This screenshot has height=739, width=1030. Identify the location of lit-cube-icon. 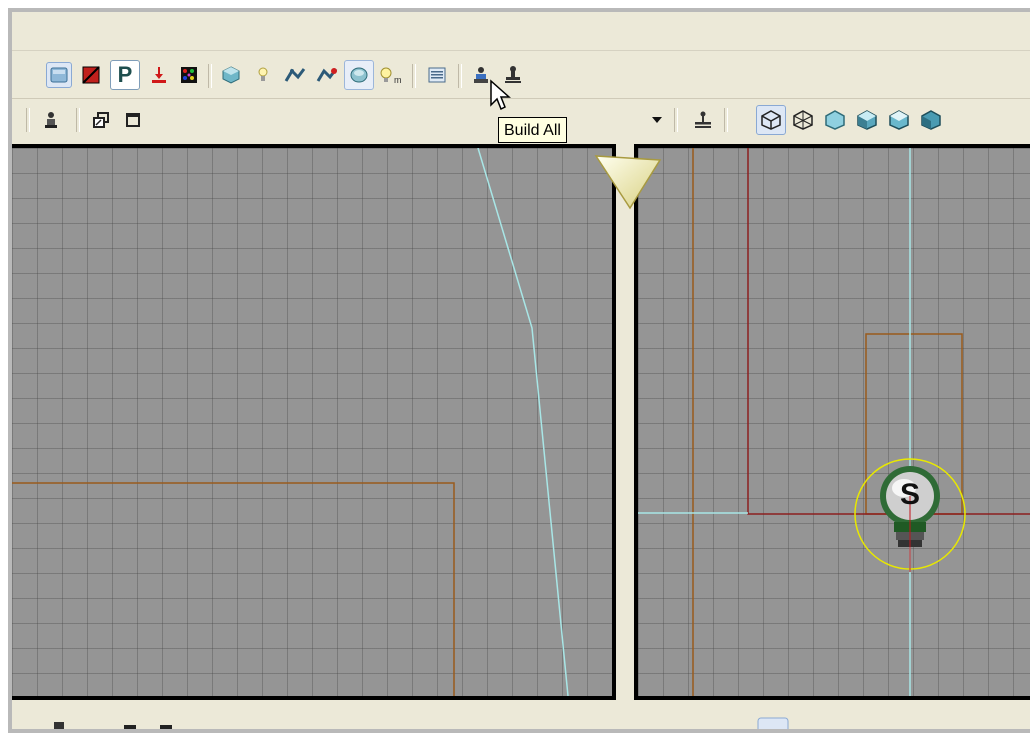
(867, 120).